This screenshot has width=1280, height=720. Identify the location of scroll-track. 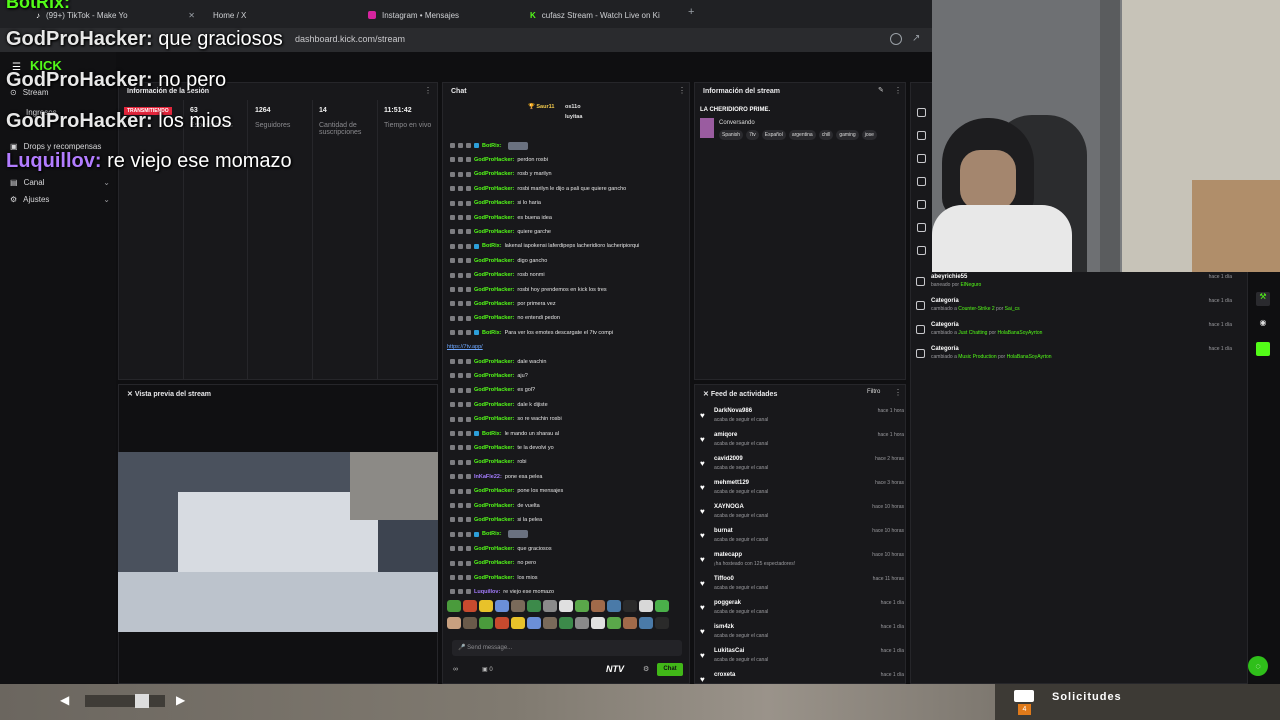
(125, 701).